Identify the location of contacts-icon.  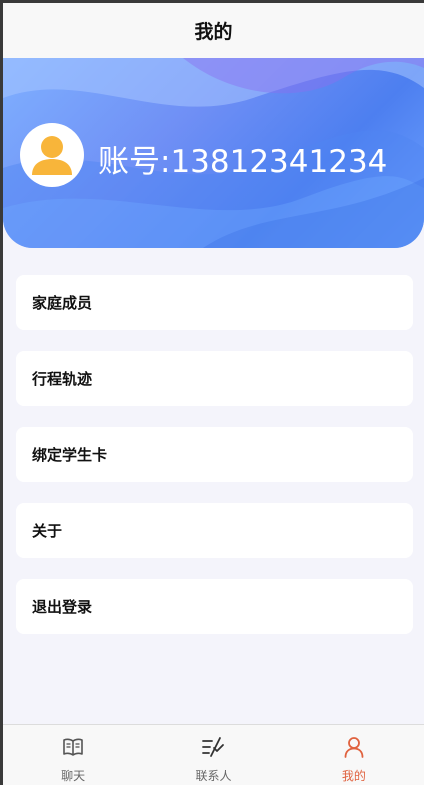
(213, 747).